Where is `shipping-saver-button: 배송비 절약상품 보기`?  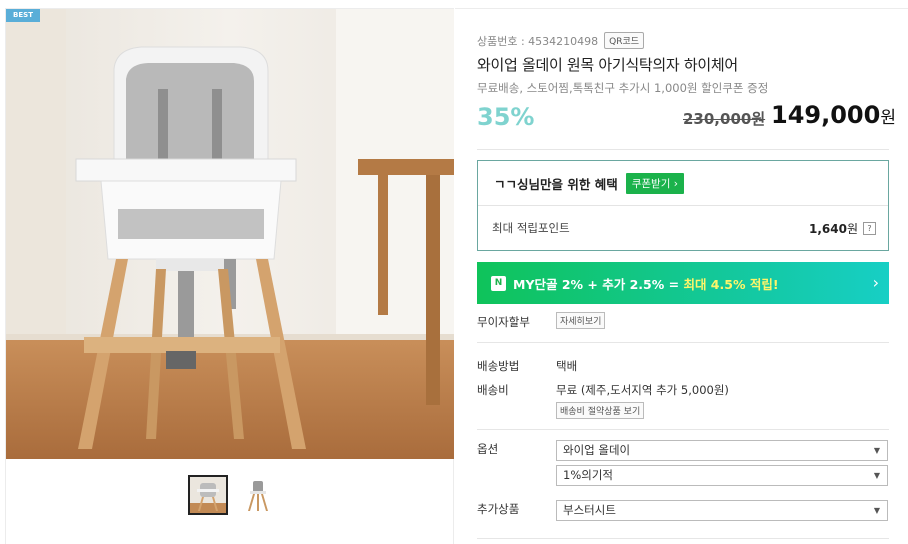 shipping-saver-button: 배송비 절약상품 보기 is located at coordinates (600, 410).